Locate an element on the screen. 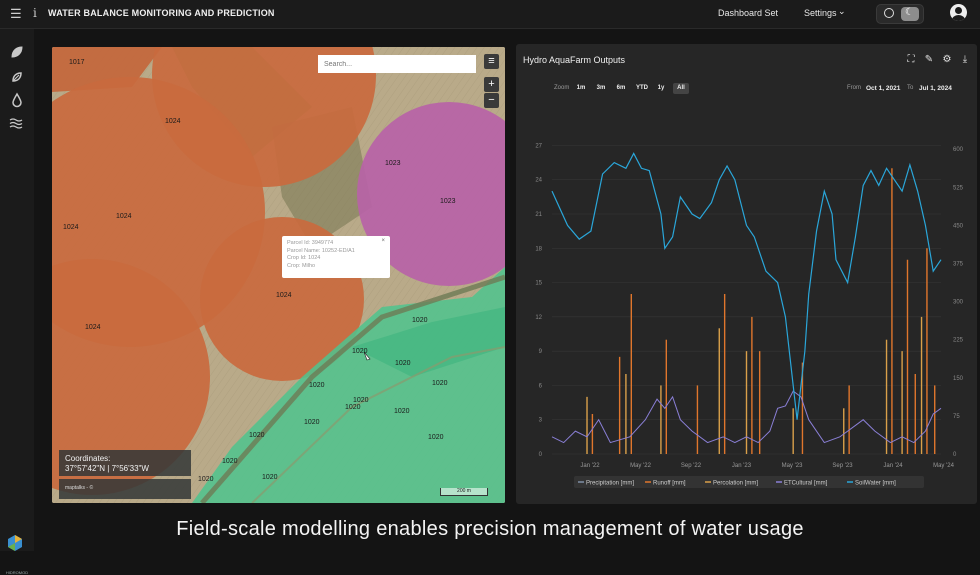  legend-item: Precipitation [mm] is located at coordinates (610, 484).